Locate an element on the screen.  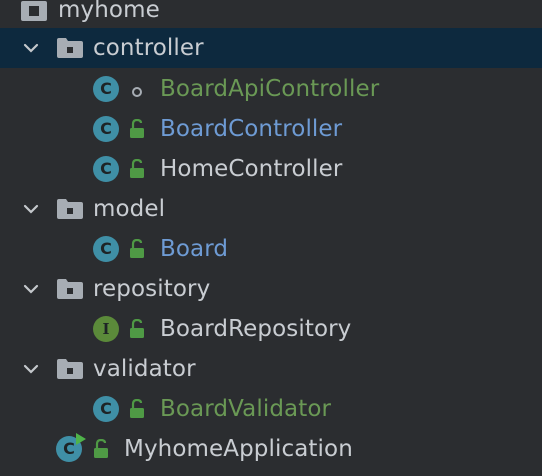
tree-label-boardrepository: BoardRepository is located at coordinates (256, 329).